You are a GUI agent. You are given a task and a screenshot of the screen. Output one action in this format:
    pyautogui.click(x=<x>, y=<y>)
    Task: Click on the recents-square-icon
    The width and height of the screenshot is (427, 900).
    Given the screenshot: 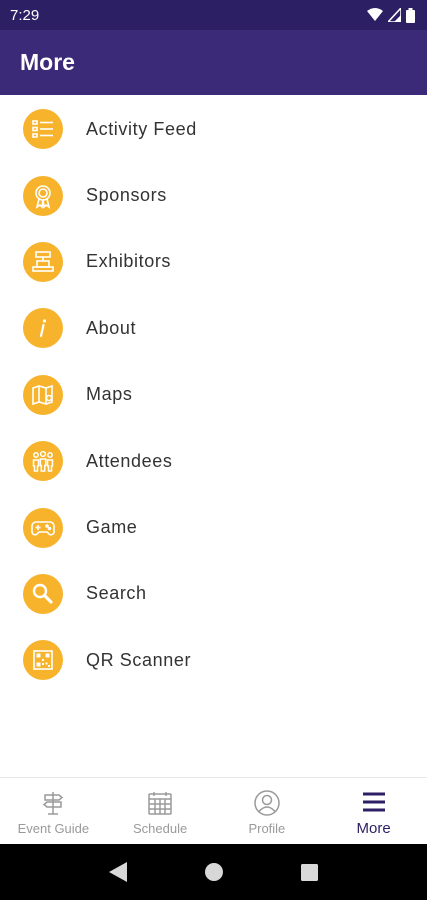 What is the action you would take?
    pyautogui.click(x=309, y=872)
    